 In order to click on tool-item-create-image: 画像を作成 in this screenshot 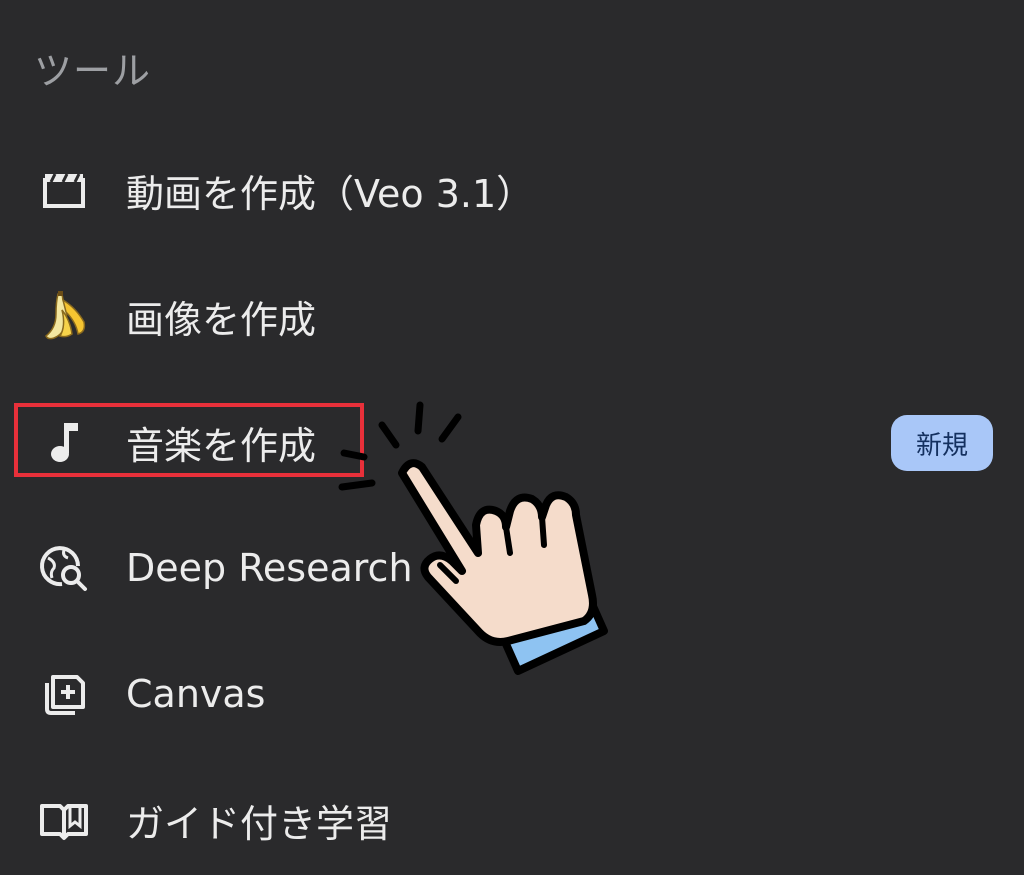, I will do `click(512, 316)`.